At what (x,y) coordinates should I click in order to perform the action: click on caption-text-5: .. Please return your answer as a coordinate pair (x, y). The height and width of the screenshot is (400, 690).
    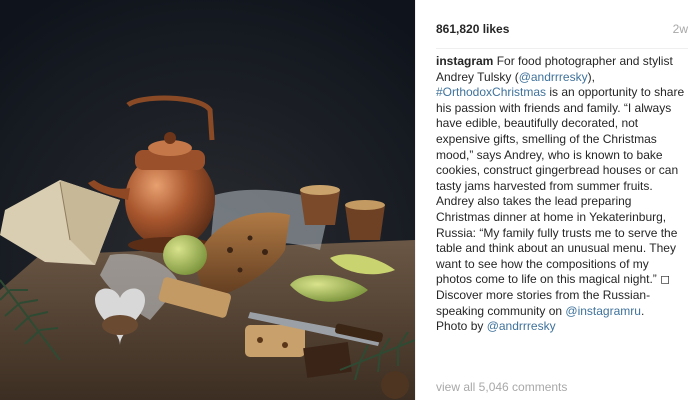
    Looking at the image, I should click on (642, 310).